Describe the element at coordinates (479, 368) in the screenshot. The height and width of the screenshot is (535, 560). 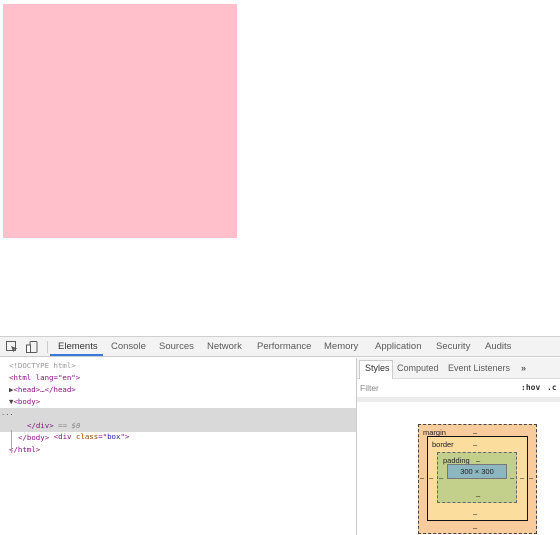
I see `subtab-event-listeners: Event Listeners` at that location.